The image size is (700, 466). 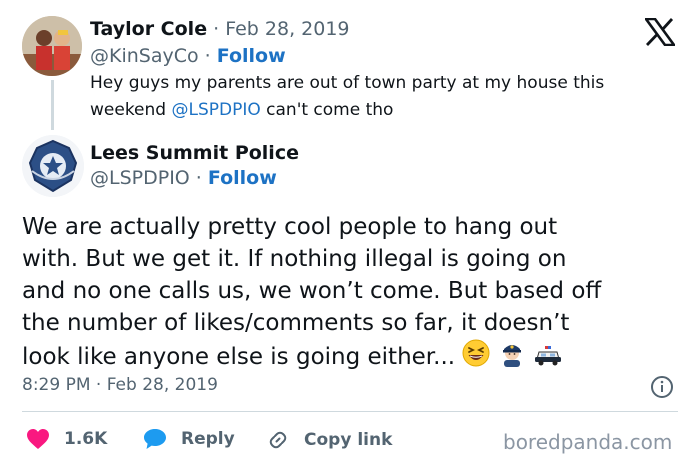 I want to click on taylor-cole-photo, so click(x=52, y=46).